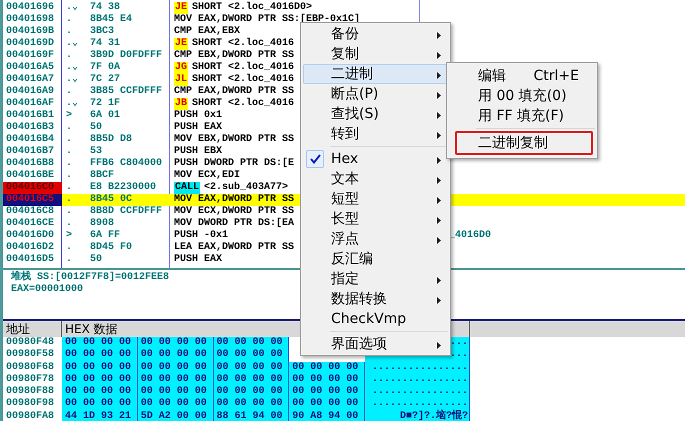  Describe the element at coordinates (30, 368) in the screenshot. I see `address-cell-text: 00980F68` at that location.